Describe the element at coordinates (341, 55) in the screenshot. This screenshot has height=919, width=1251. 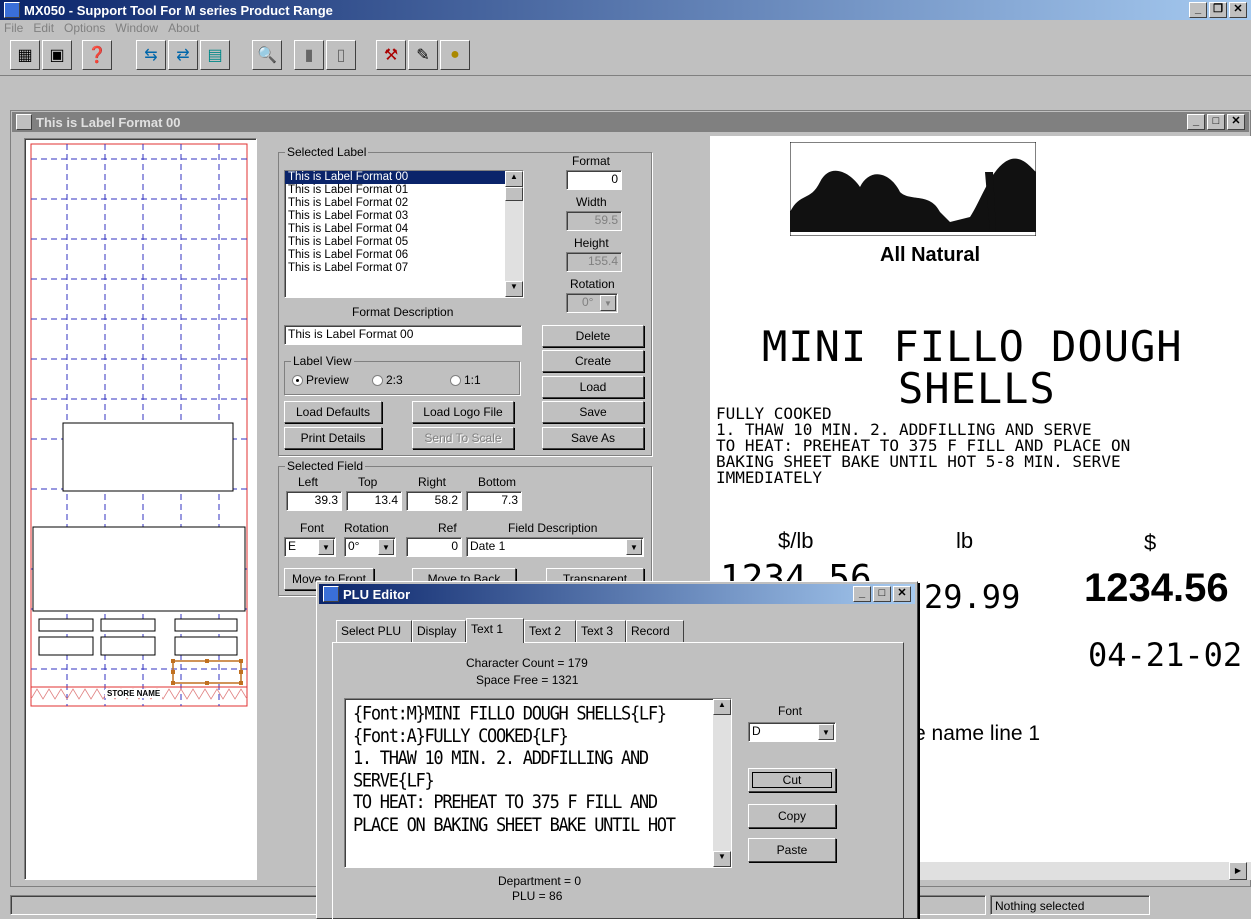
I see `page-icon: ▯` at that location.